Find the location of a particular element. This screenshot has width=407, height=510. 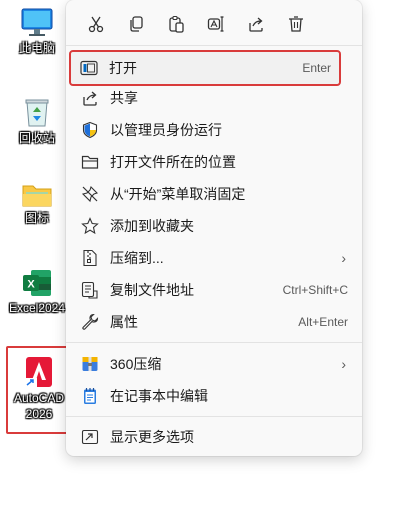

cut-icon is located at coordinates (96, 24).